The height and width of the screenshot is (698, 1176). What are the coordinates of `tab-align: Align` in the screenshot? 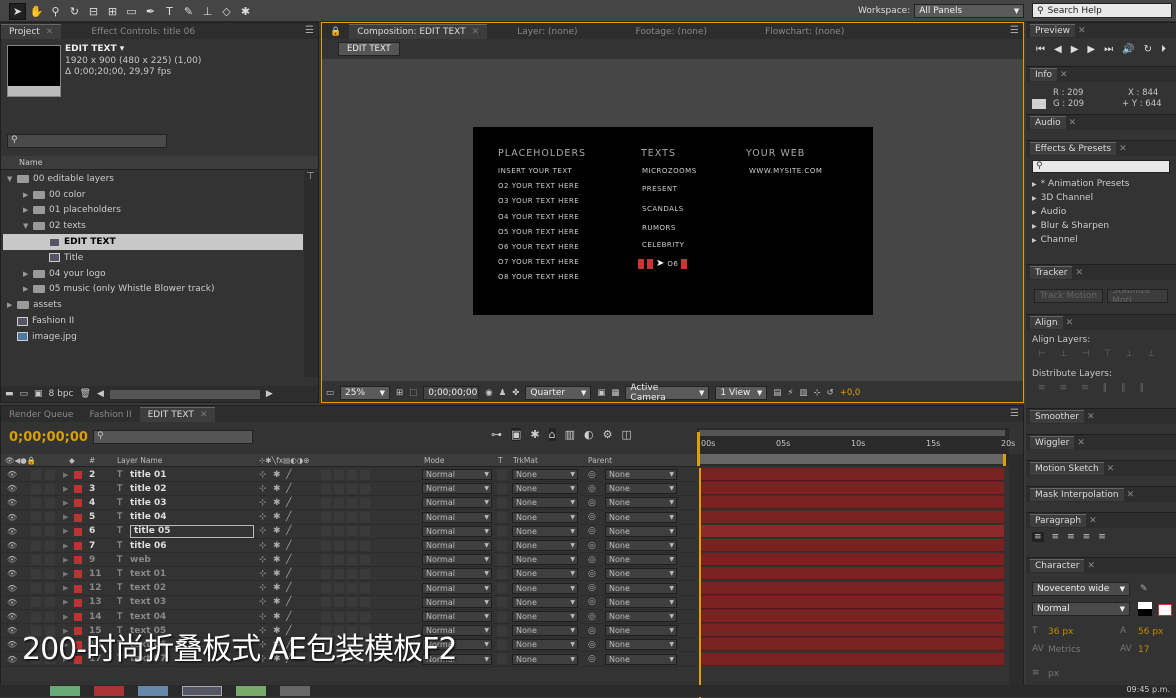 It's located at (1046, 322).